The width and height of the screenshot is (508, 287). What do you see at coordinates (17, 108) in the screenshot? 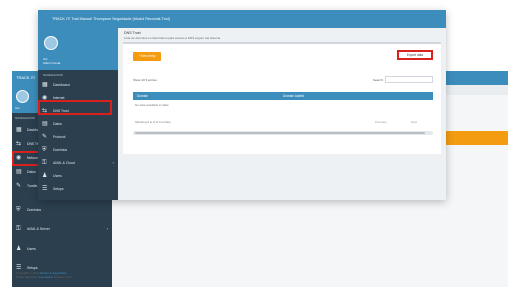
I see `back-user-name: Usr` at bounding box center [17, 108].